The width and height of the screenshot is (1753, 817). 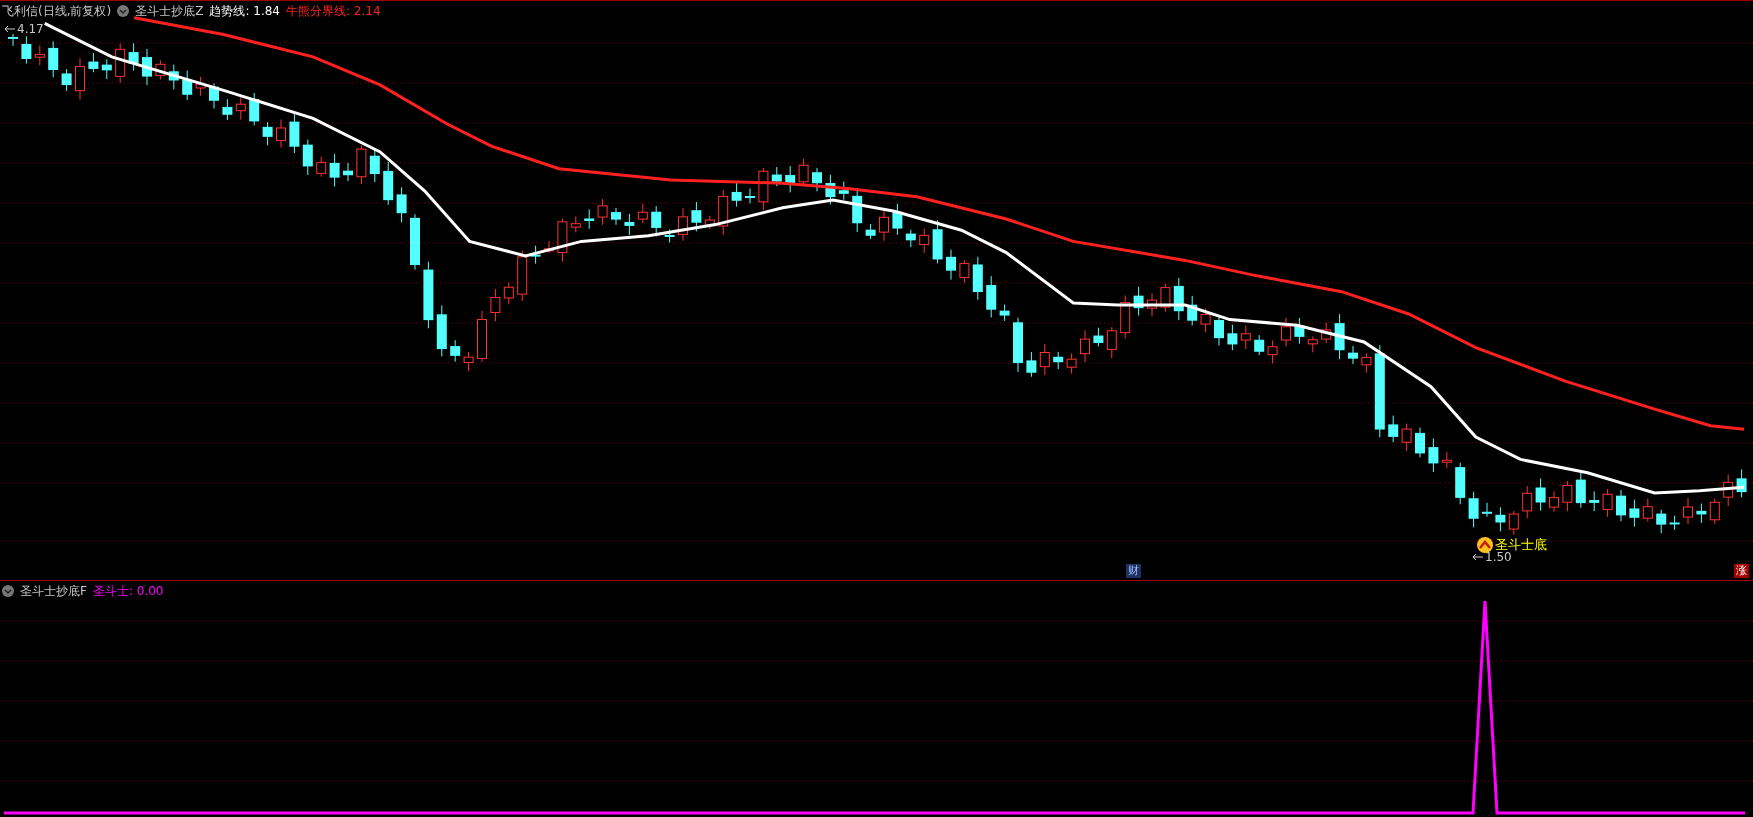 I want to click on low-price-label: 1.50, so click(x=1498, y=557).